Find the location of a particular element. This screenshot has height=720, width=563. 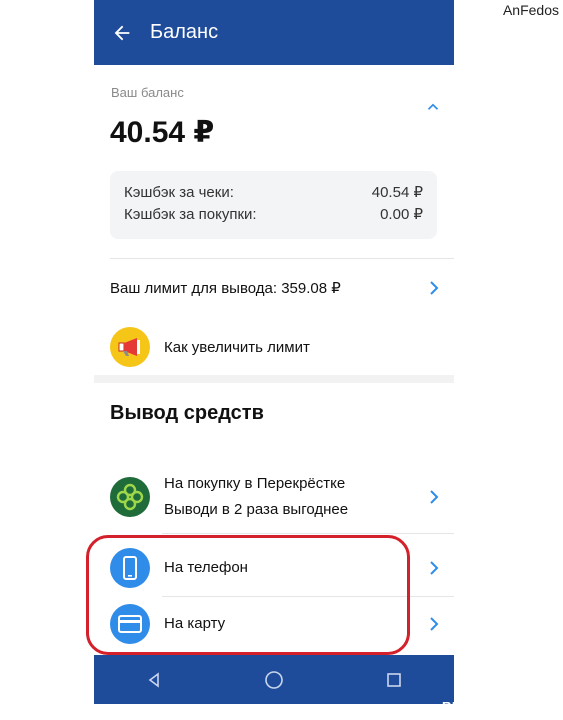

cashback-row: Кэшбэк за покупки: 0.00 ₽ is located at coordinates (273, 215).